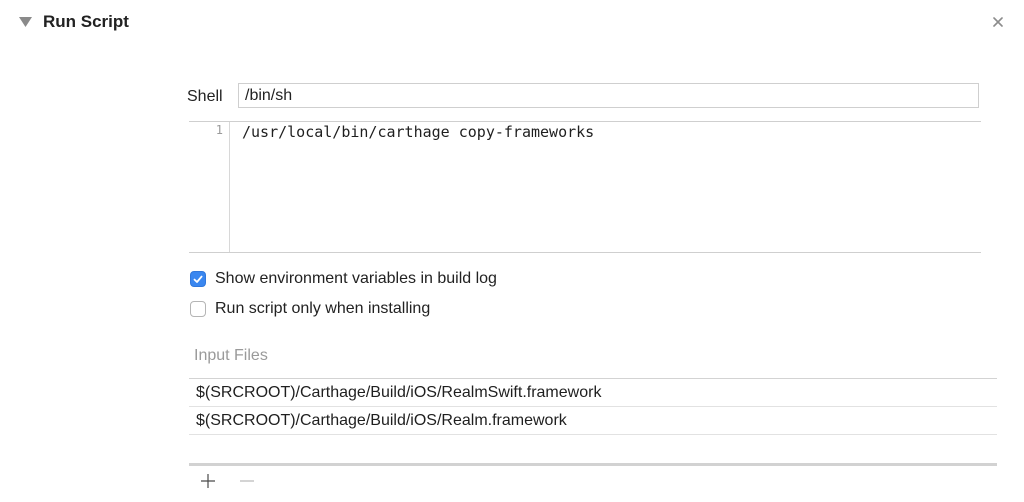 Image resolution: width=1024 pixels, height=502 pixels. I want to click on phase-title: Run Script, so click(86, 21).